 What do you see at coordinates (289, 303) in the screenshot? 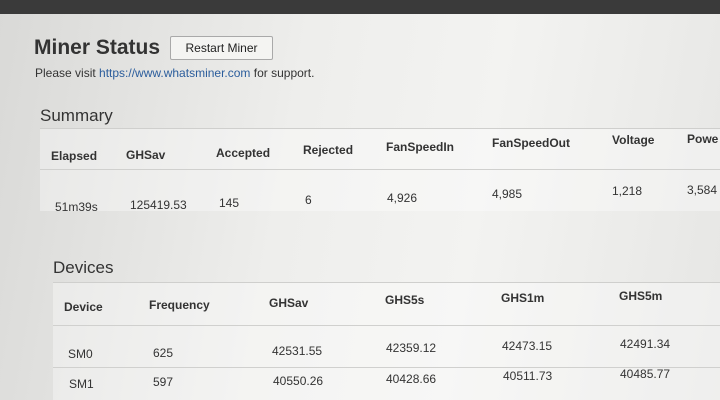
I see `devices-header-ghsav: GHSav` at bounding box center [289, 303].